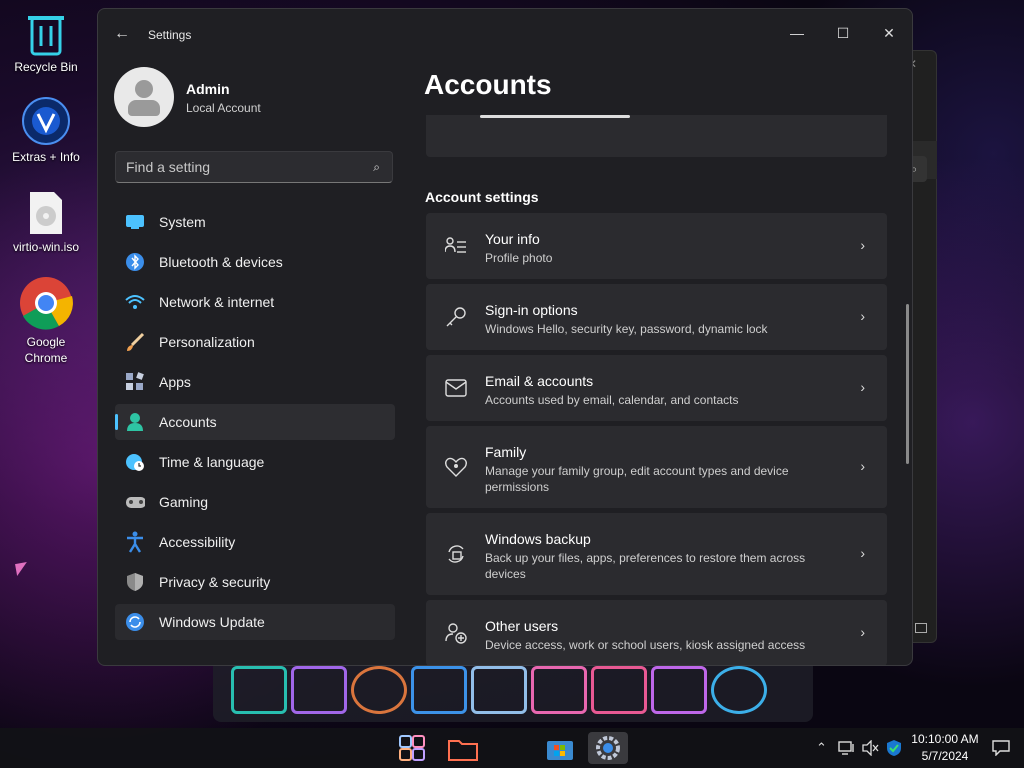  Describe the element at coordinates (843, 33) in the screenshot. I see `maximize-icon: ☐` at that location.